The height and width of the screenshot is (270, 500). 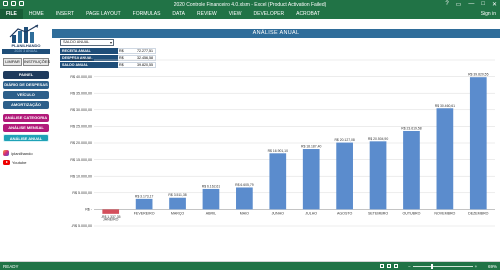 I want to click on data-label: R$ 3.173,17, so click(x=144, y=196).